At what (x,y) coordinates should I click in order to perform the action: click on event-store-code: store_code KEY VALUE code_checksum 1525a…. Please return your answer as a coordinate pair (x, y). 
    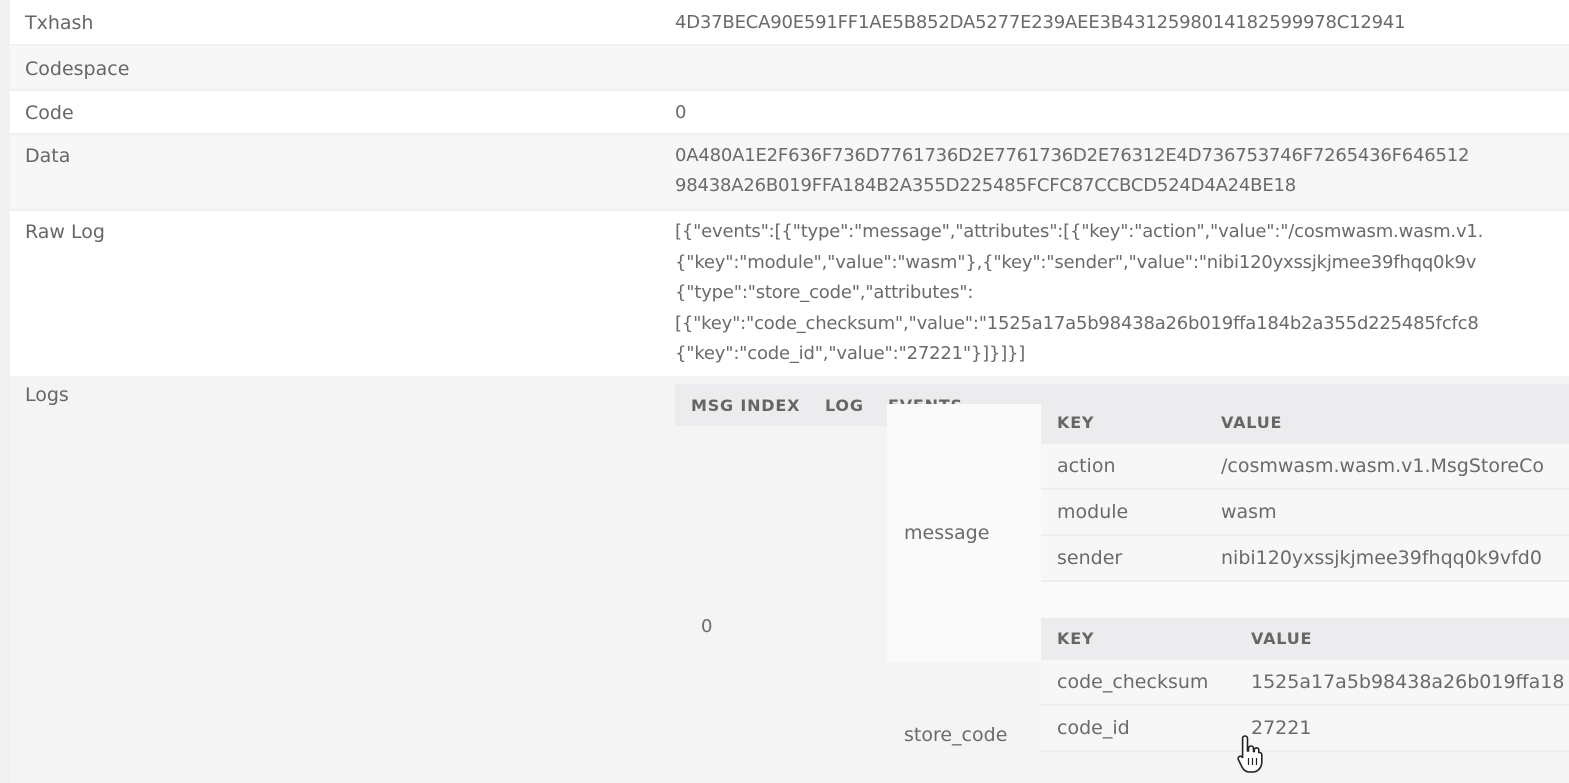
    Looking at the image, I should click on (1228, 700).